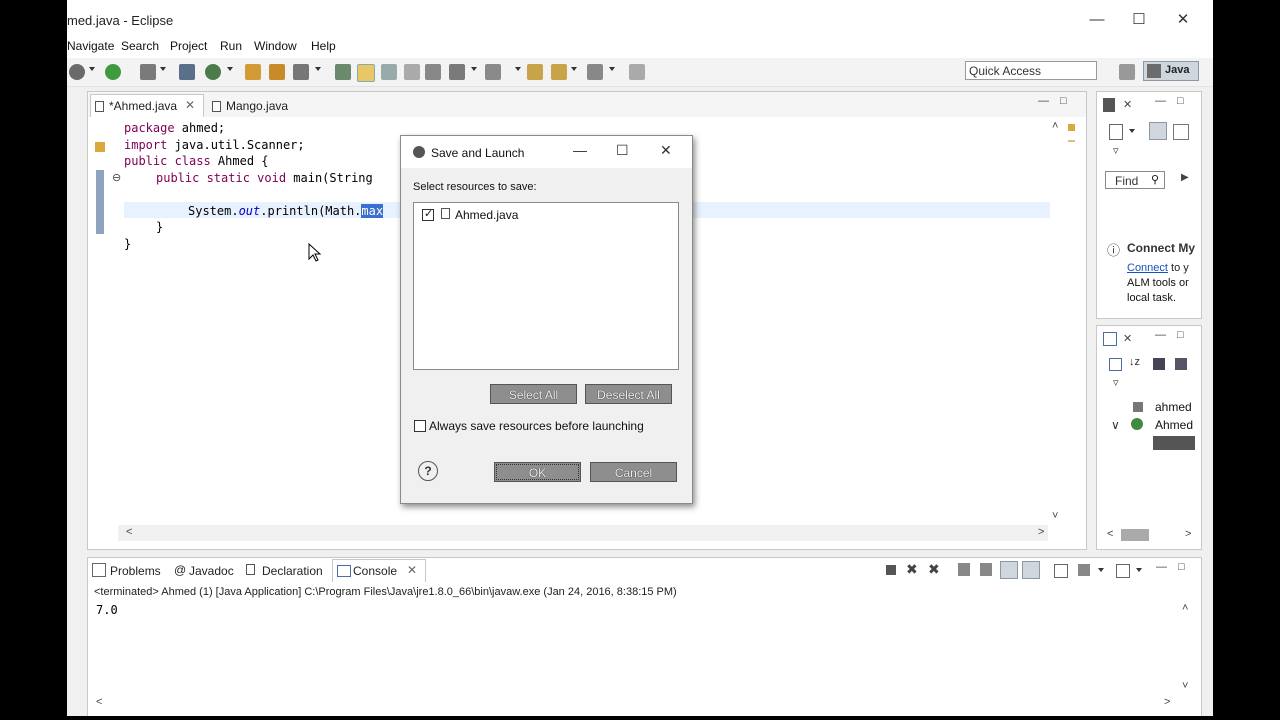 The image size is (1280, 720). What do you see at coordinates (986, 569) in the screenshot?
I see `scroll-lock-icon` at bounding box center [986, 569].